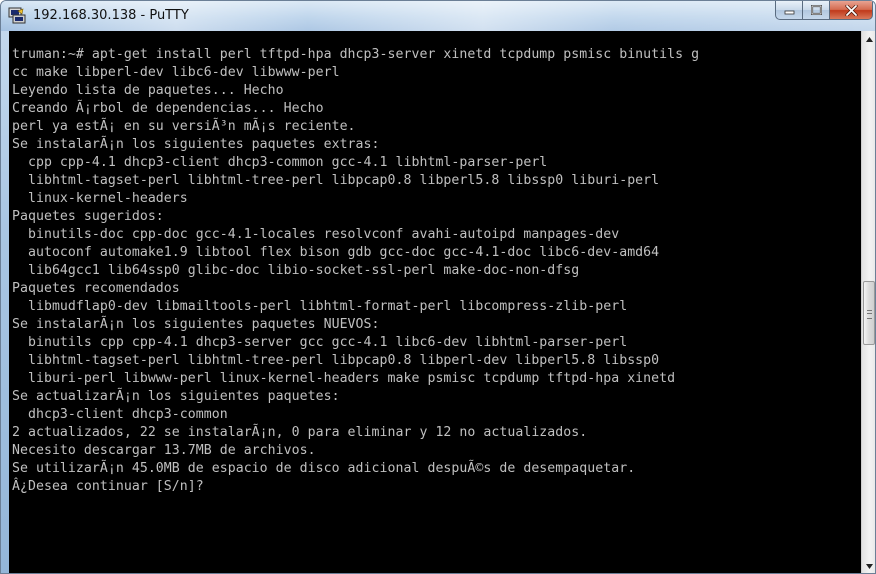  I want to click on terminal-line: dhcp3-client dhcp3-common, so click(120, 414).